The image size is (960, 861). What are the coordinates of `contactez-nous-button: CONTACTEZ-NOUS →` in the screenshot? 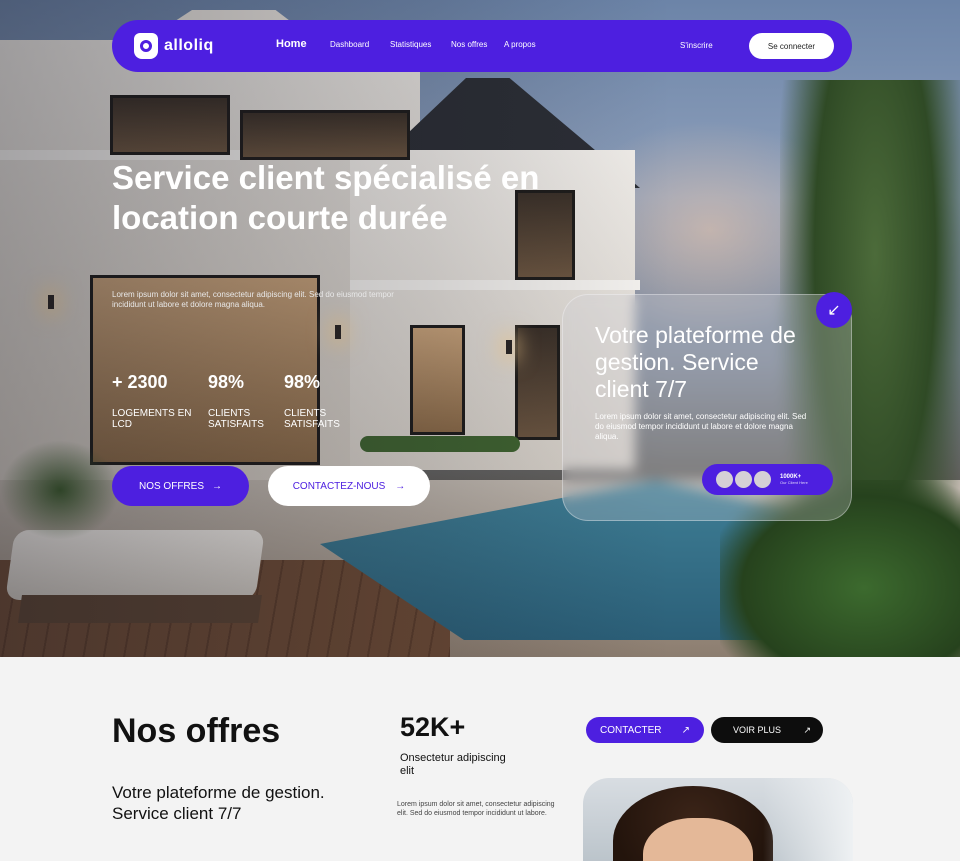 It's located at (349, 486).